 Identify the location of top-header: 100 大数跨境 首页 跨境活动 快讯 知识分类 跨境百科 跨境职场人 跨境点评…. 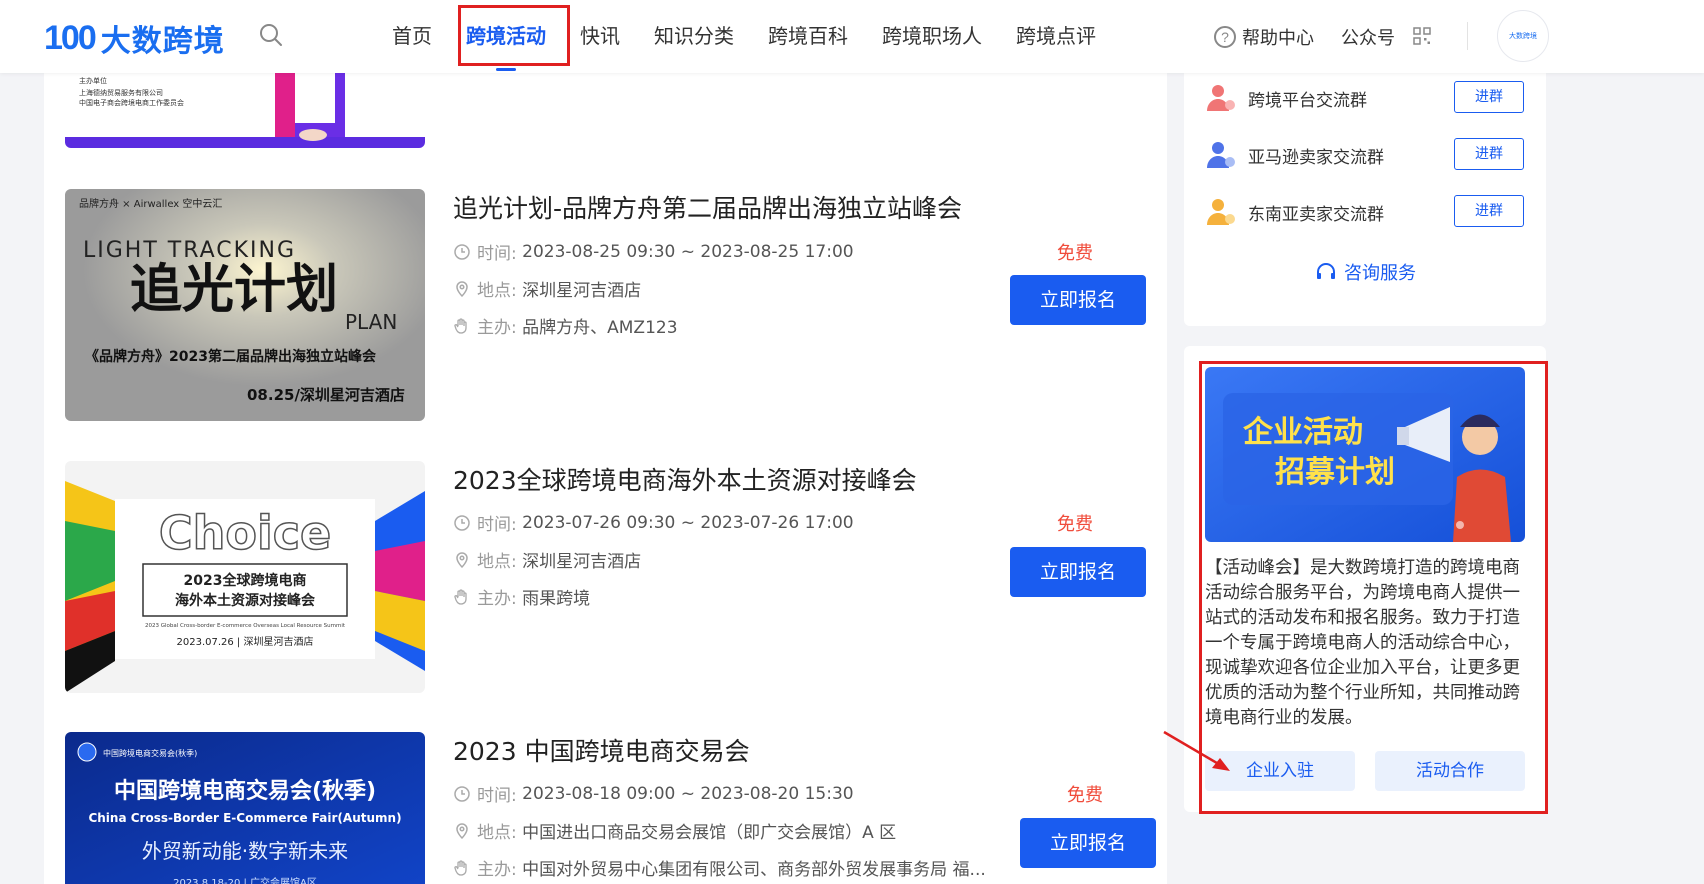
(852, 36).